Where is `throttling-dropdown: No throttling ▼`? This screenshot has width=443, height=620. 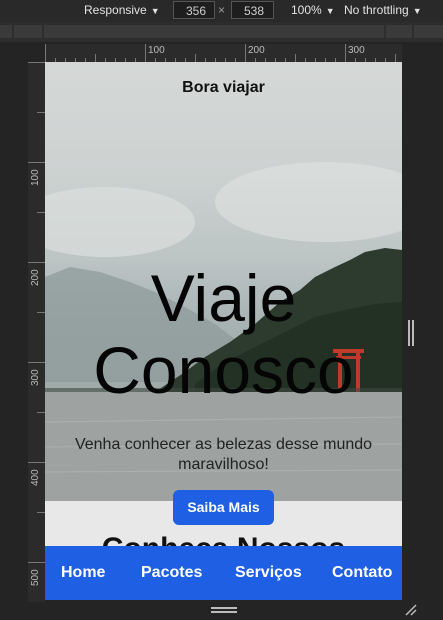 throttling-dropdown: No throttling ▼ is located at coordinates (383, 10).